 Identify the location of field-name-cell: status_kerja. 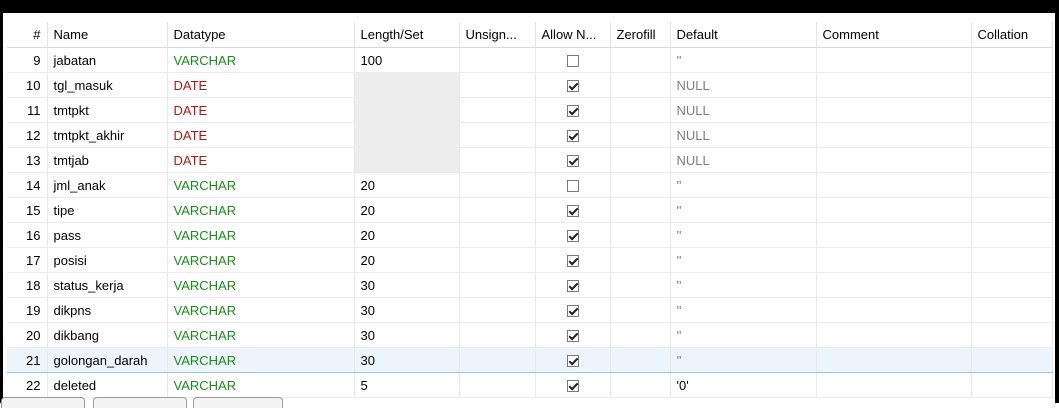
(107, 285).